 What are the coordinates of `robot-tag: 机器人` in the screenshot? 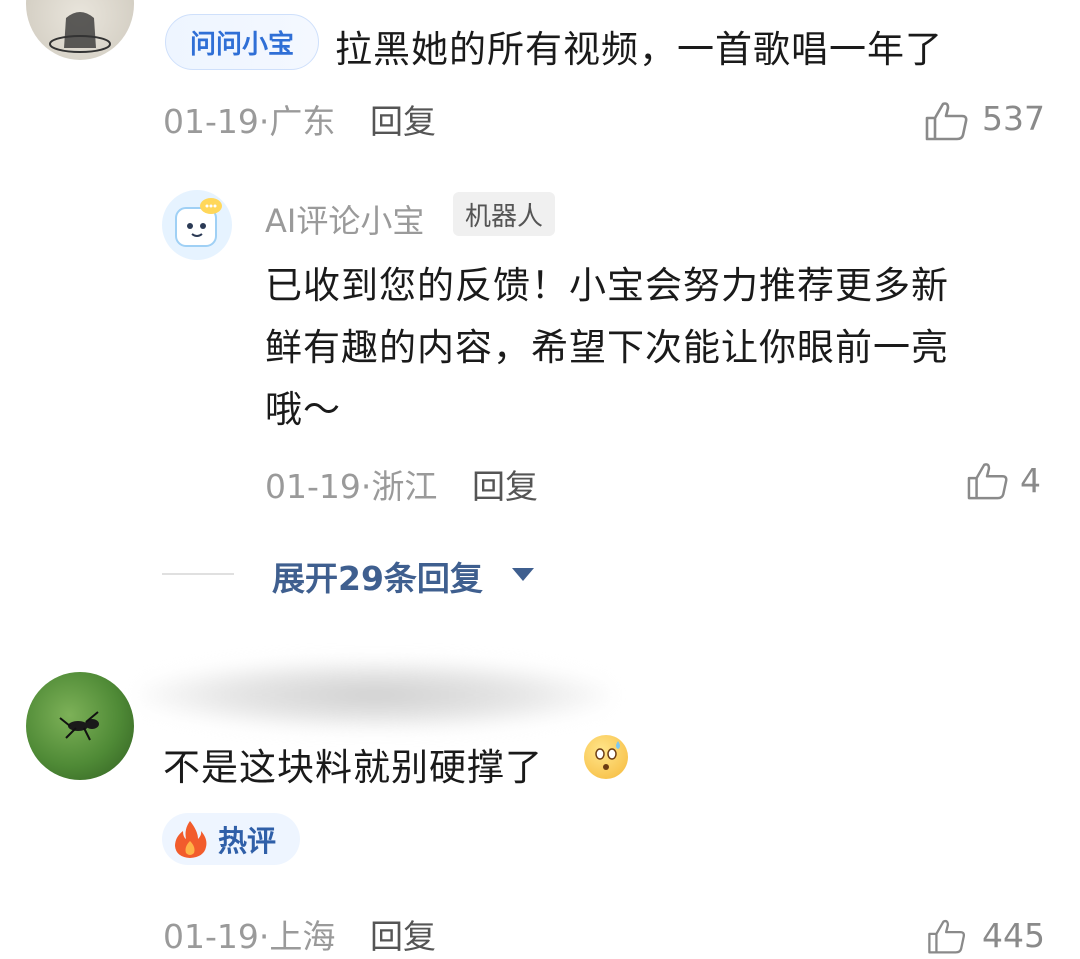 It's located at (504, 214).